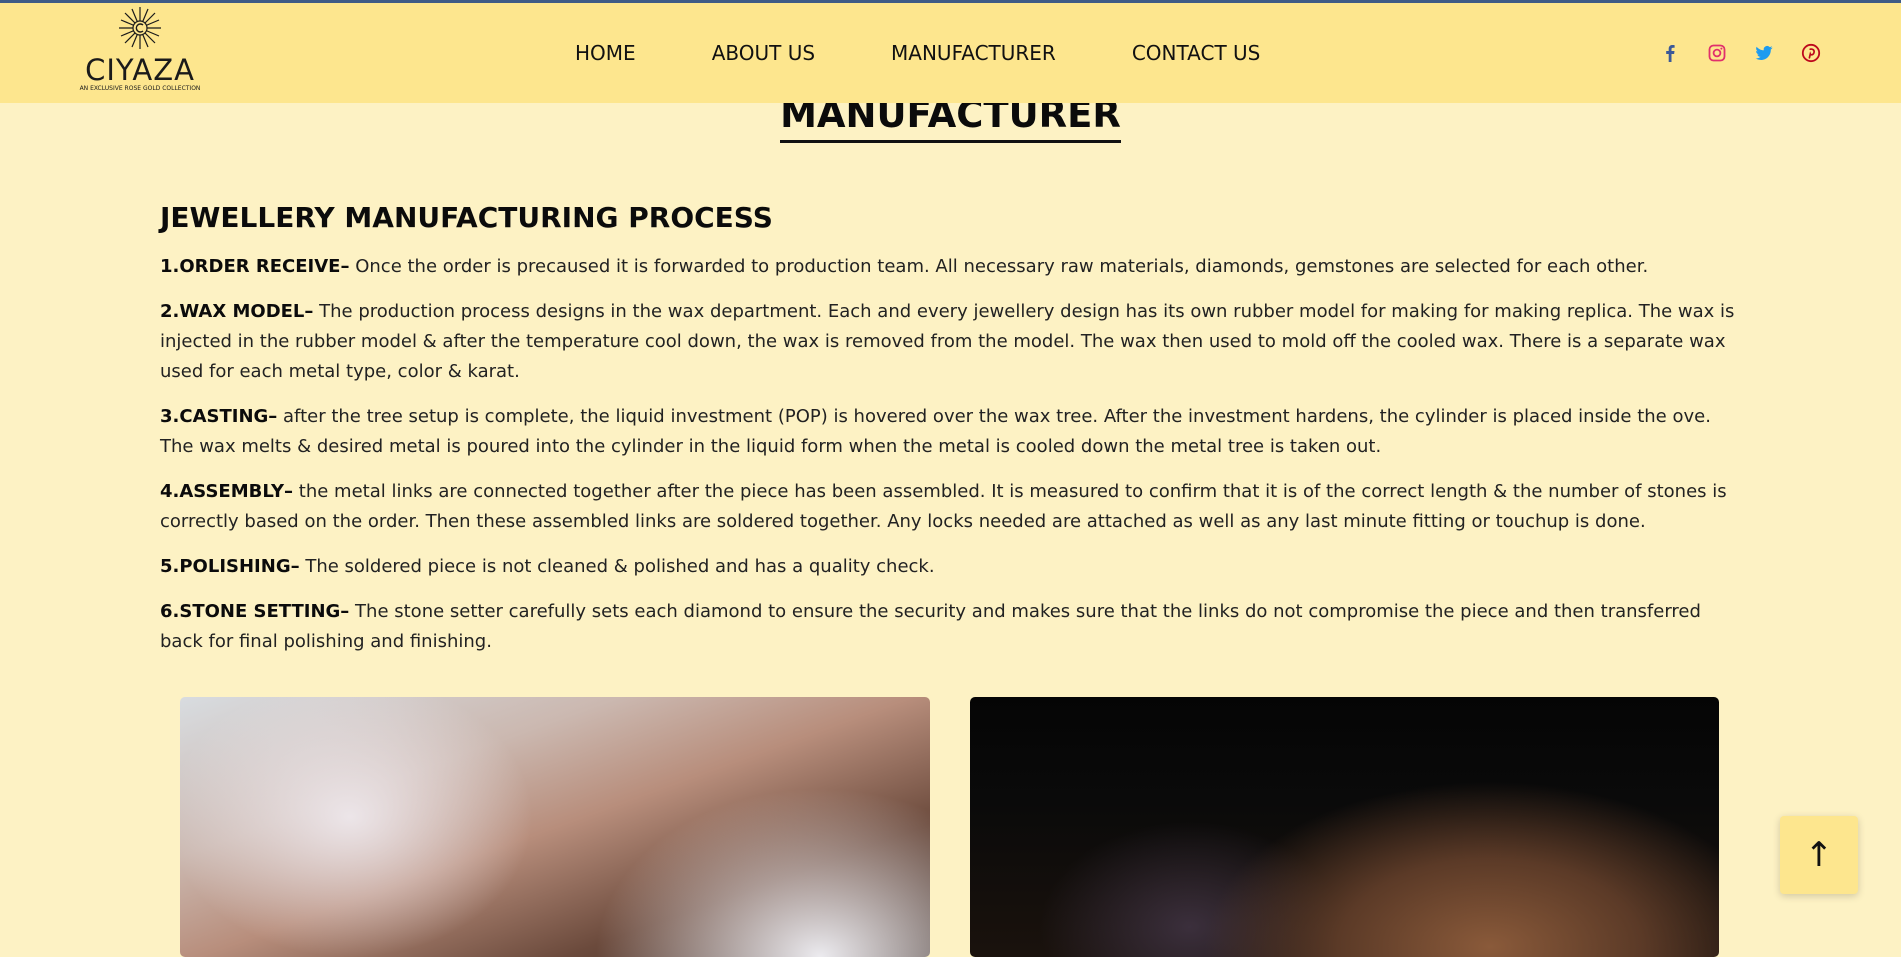 The image size is (1901, 957). I want to click on arrow-up-icon: ↑, so click(1819, 855).